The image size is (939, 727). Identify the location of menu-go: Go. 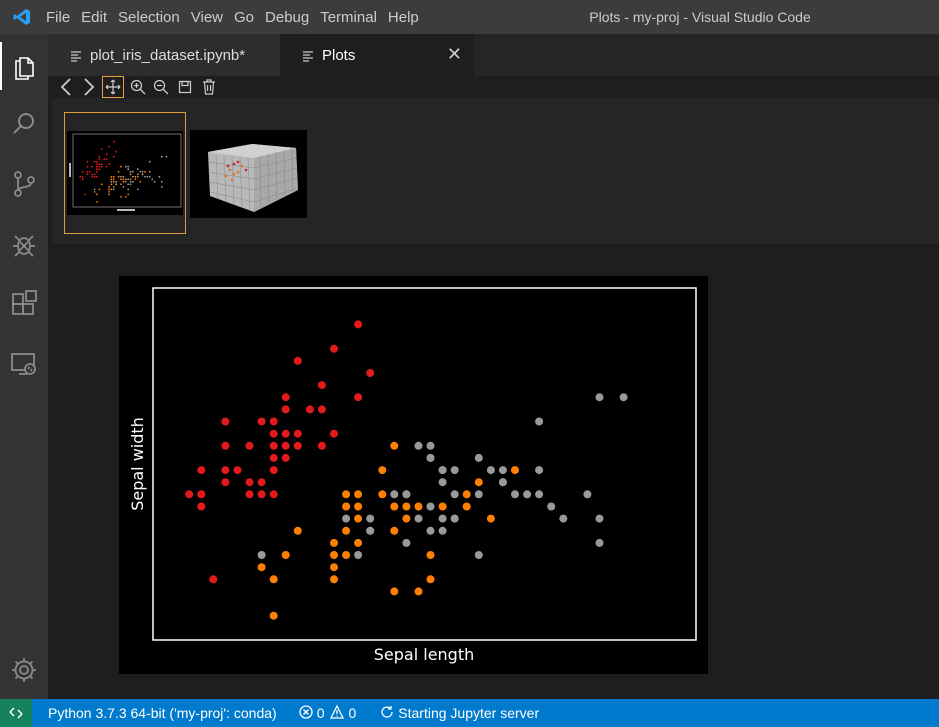
(249, 17).